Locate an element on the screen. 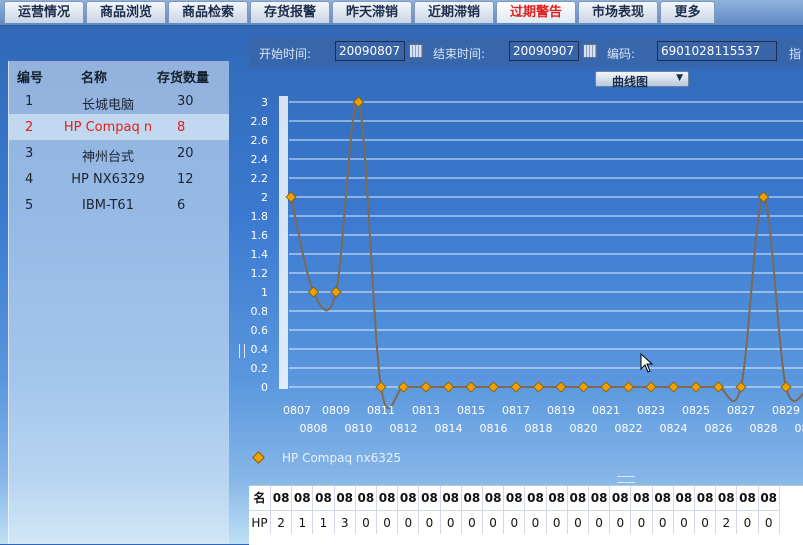  product-row: 4HP NX632912 is located at coordinates (119, 179).